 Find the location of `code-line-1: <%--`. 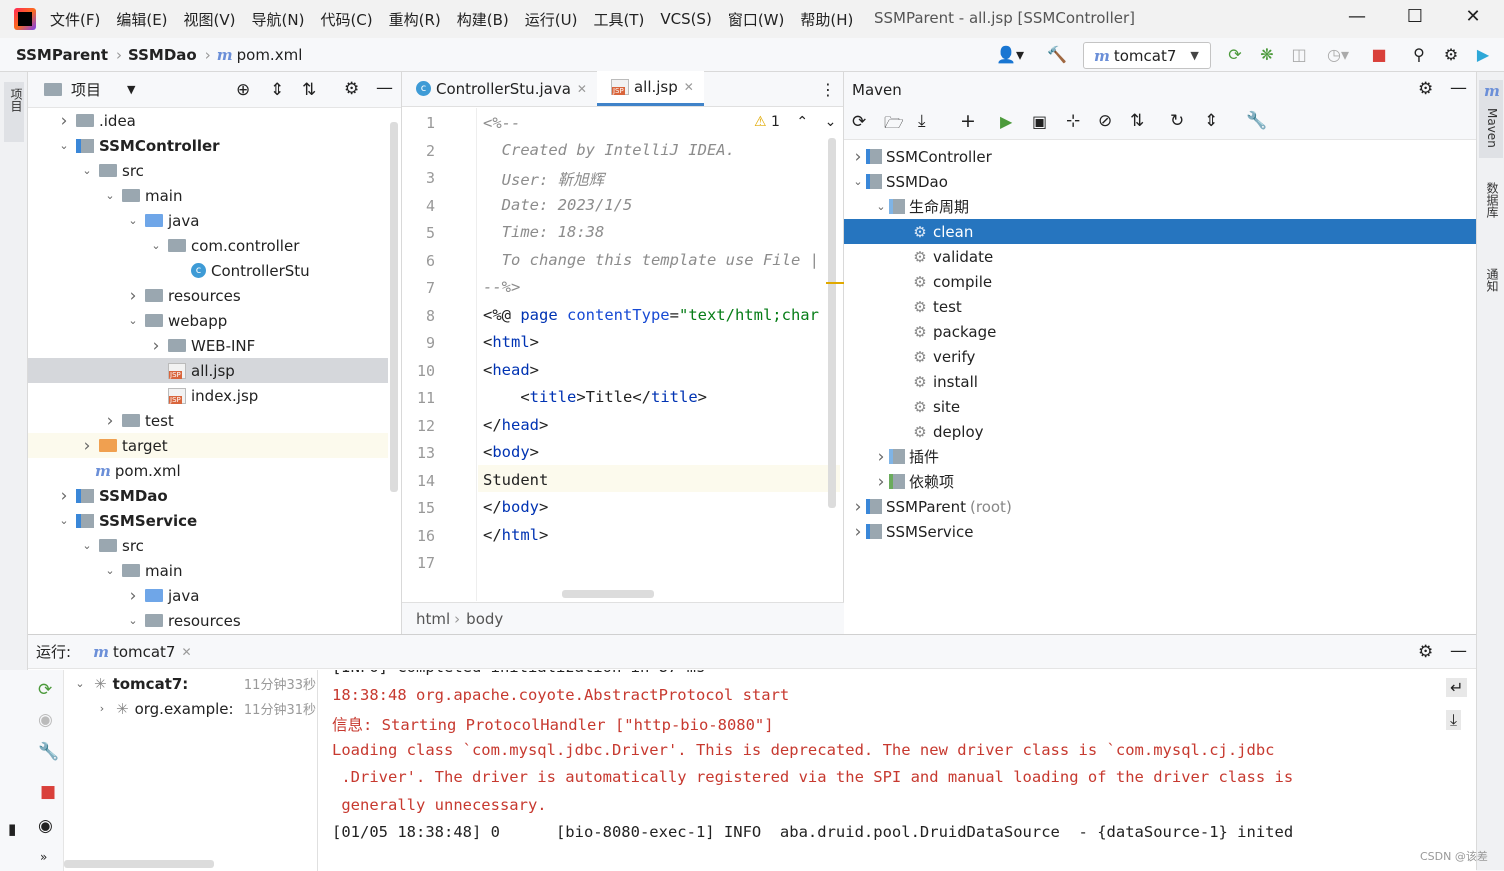

code-line-1: <%-- is located at coordinates (501, 123).